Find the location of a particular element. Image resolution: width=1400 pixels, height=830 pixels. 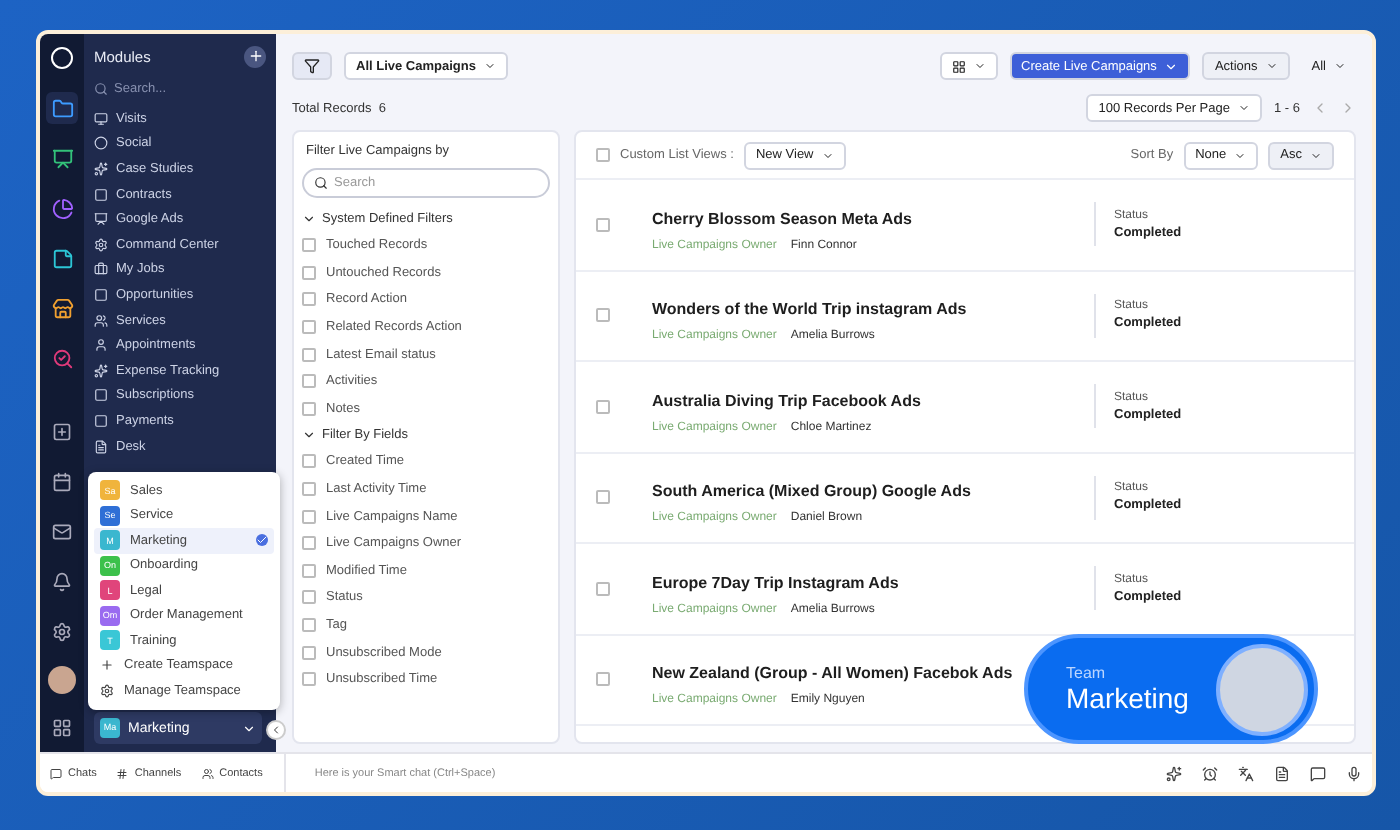

collapse-button is located at coordinates (276, 730).